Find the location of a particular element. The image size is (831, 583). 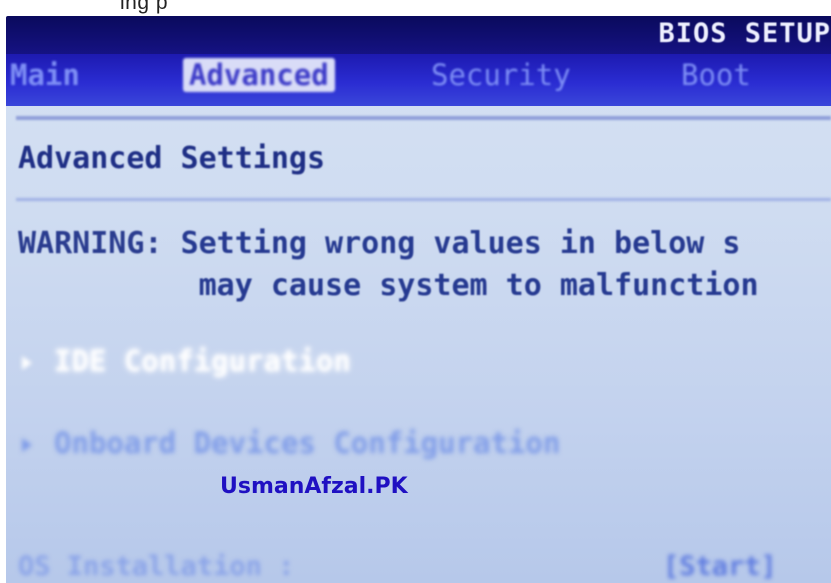

menu-item-onboard-devices-configuration: Onboard Devices Configuration is located at coordinates (291, 443).